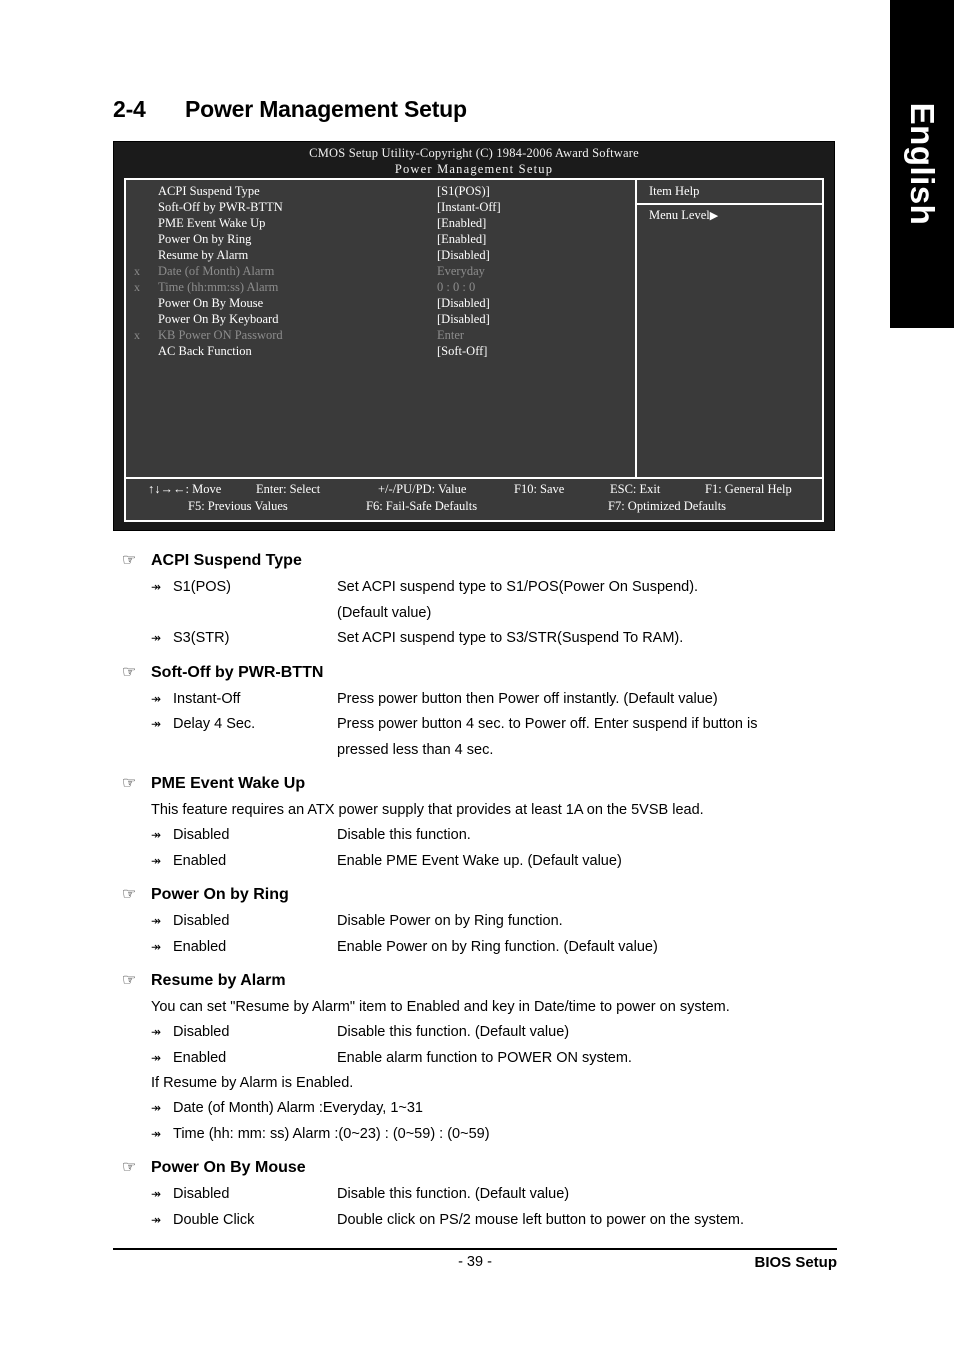 Image resolution: width=954 pixels, height=1352 pixels. I want to click on doc-section-heading-text: Power On By Mouse, so click(228, 1167).